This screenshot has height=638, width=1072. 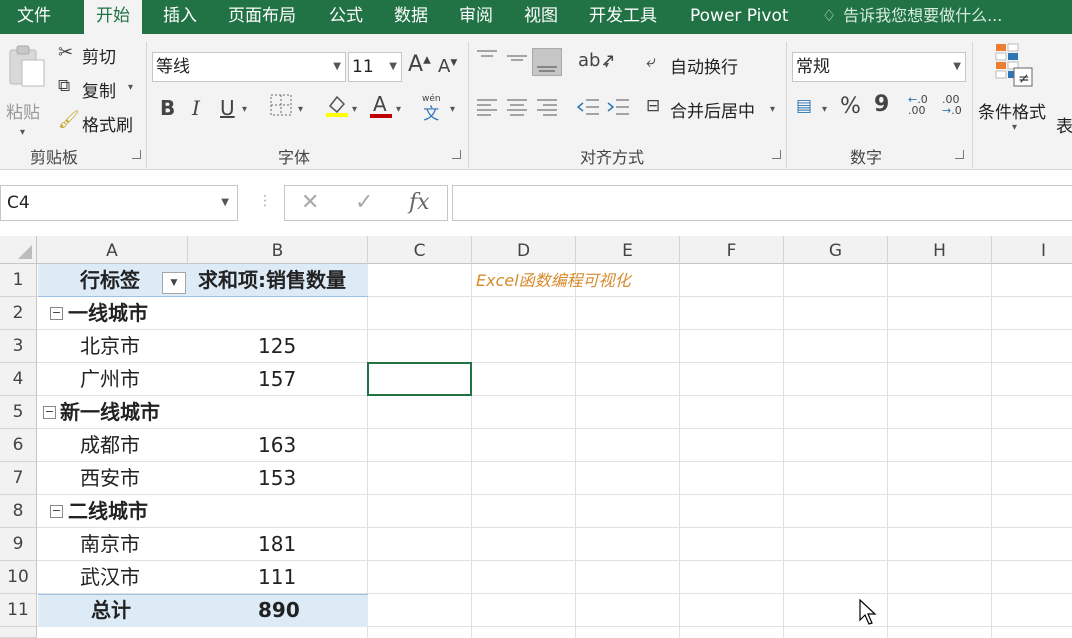 What do you see at coordinates (431, 108) in the screenshot?
I see `phonetic-icon: wén 文` at bounding box center [431, 108].